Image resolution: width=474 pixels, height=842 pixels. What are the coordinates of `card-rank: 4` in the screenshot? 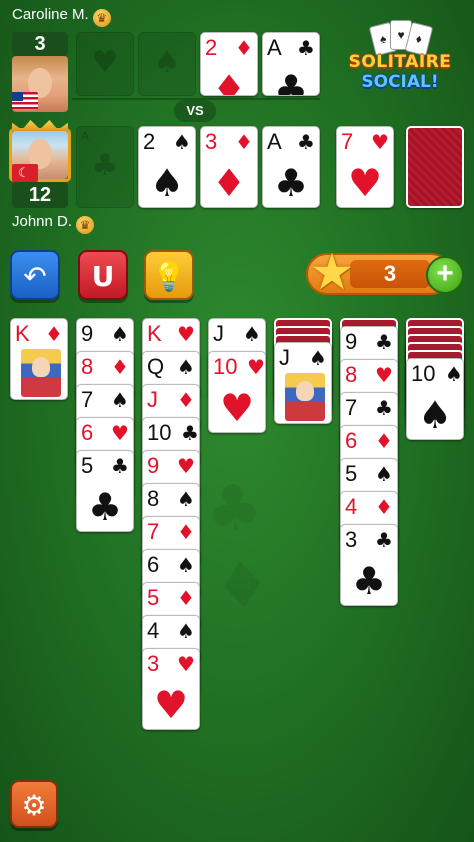 It's located at (351, 506).